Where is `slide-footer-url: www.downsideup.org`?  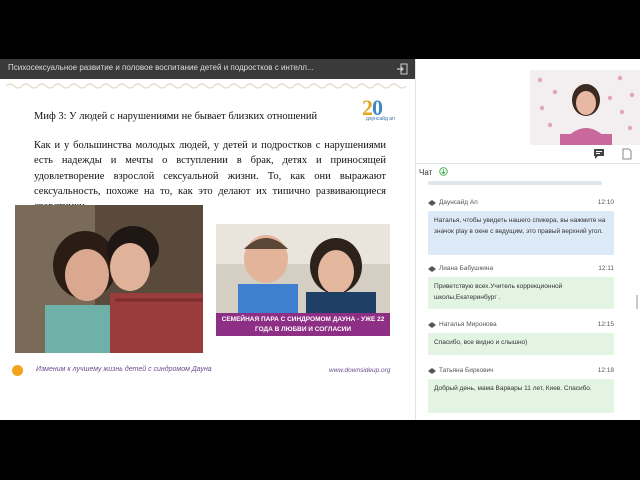 slide-footer-url: www.downsideup.org is located at coordinates (360, 370).